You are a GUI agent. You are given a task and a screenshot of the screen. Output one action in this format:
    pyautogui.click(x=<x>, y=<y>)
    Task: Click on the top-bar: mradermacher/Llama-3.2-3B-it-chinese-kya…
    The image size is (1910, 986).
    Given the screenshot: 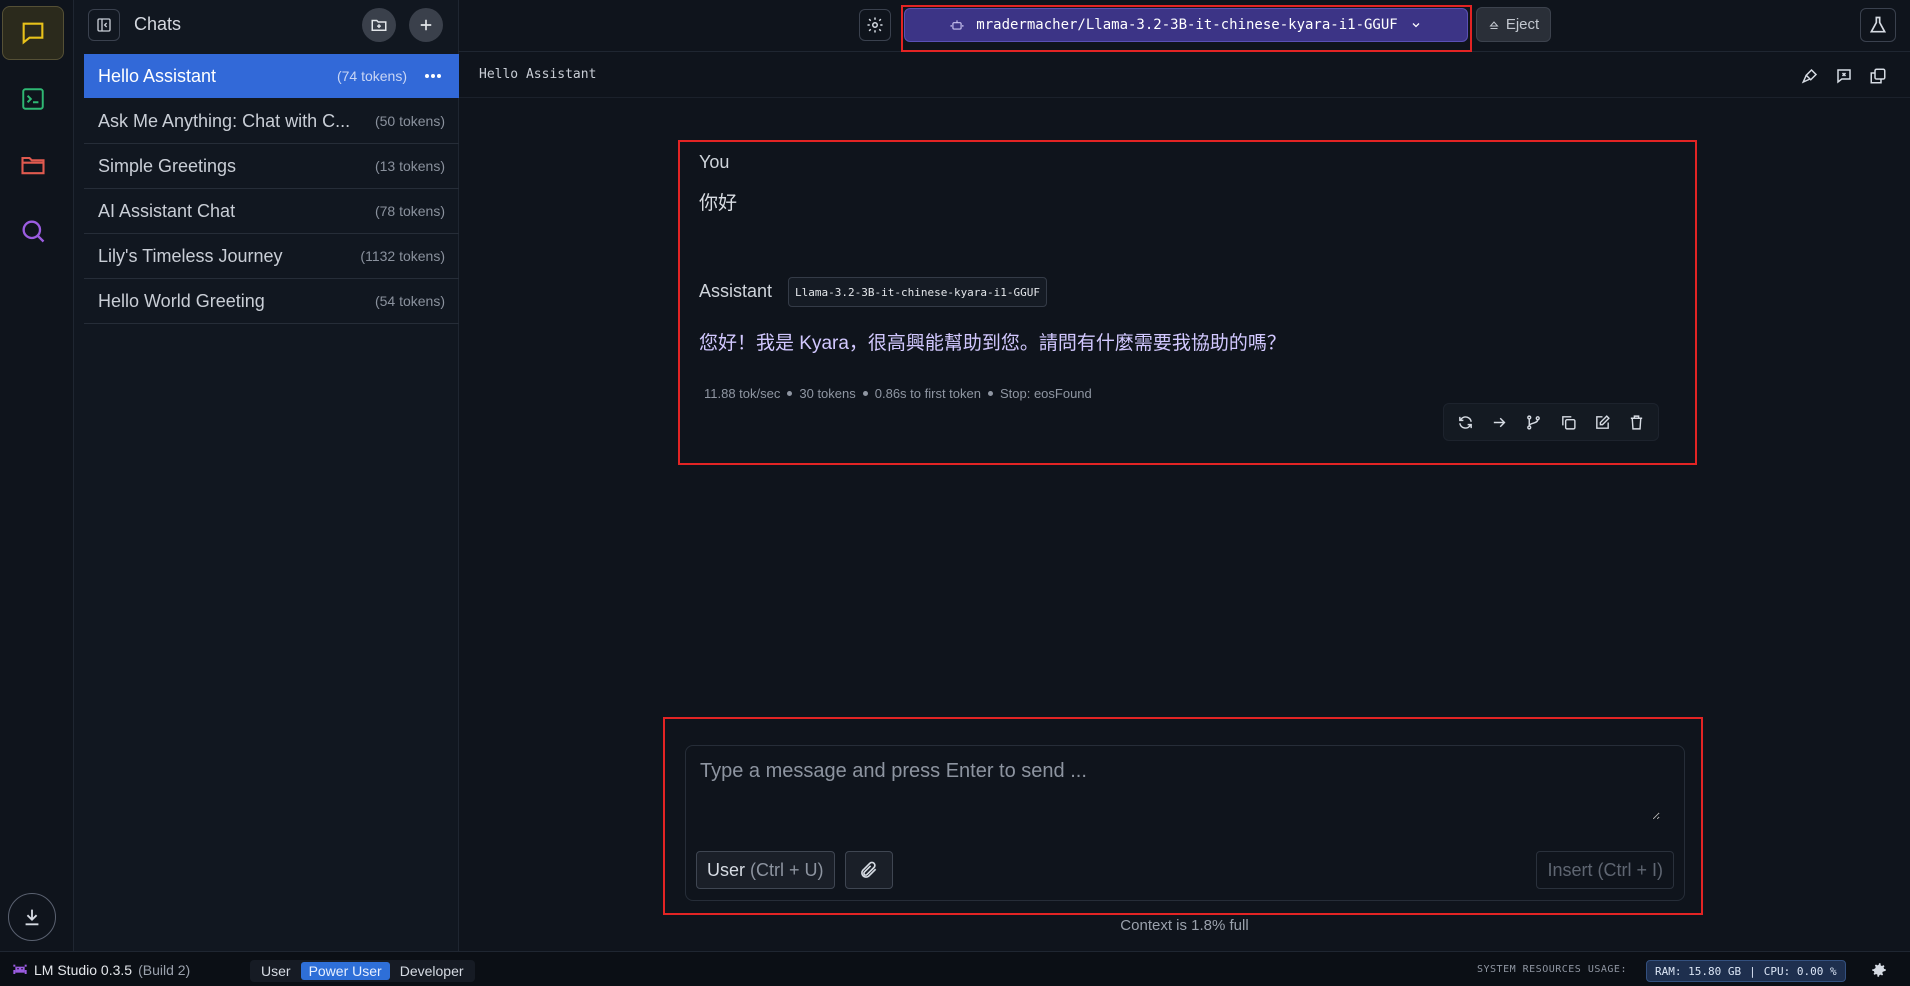 What is the action you would take?
    pyautogui.click(x=1184, y=26)
    